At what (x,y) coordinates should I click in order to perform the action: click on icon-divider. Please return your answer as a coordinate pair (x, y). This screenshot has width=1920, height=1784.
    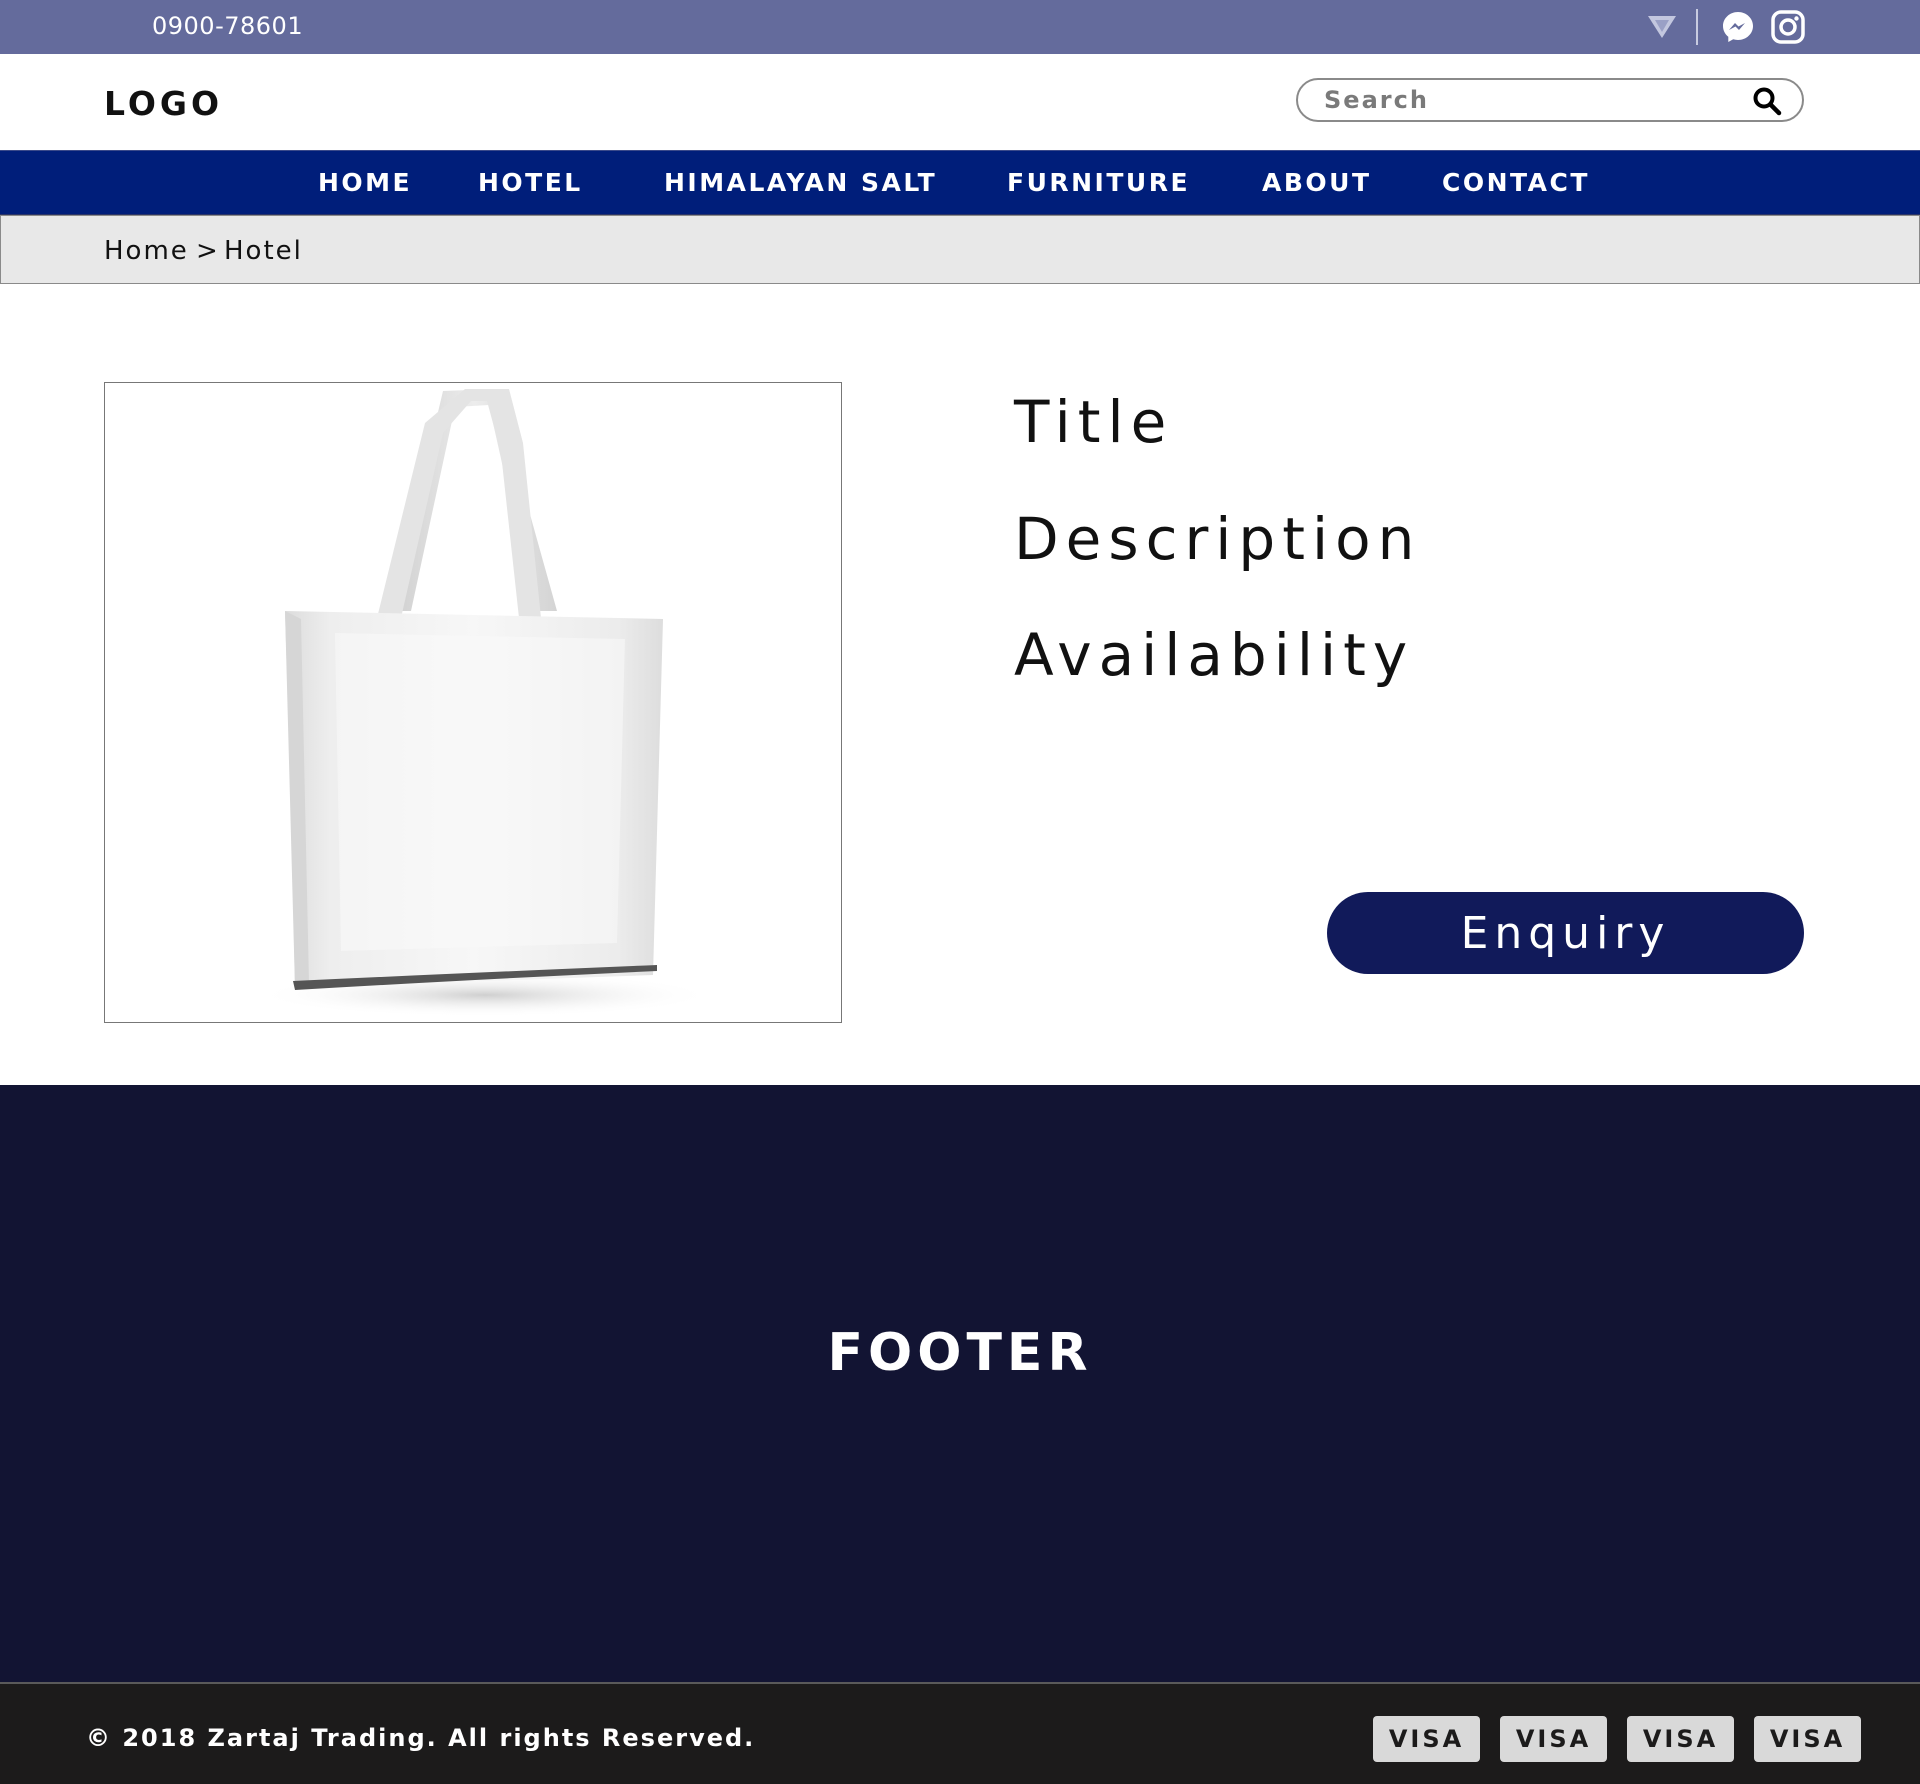
    Looking at the image, I should click on (1697, 27).